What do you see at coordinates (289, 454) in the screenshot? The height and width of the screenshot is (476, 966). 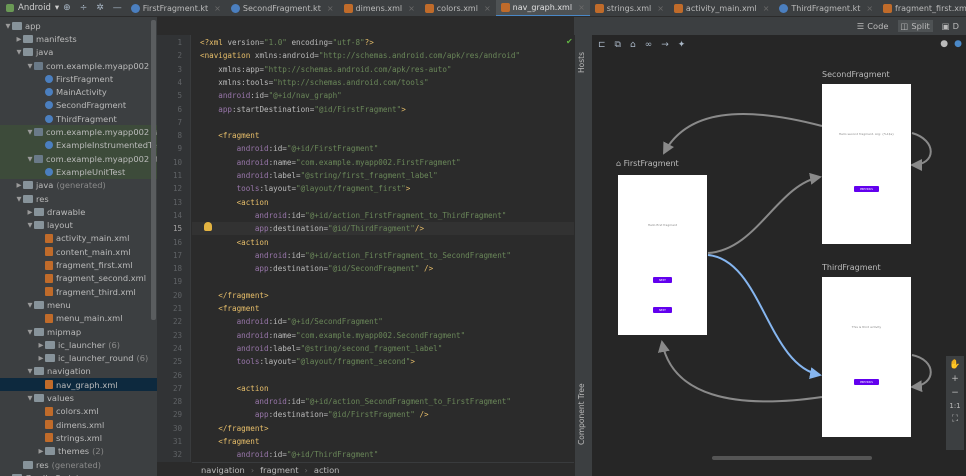 I see `code-line: android:id="@+id/ThirdFragment"` at bounding box center [289, 454].